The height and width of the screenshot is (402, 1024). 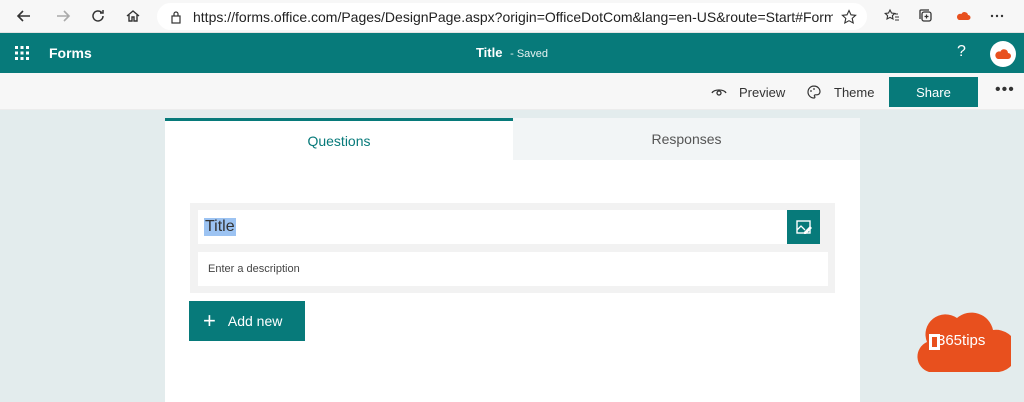 I want to click on insert-image-button, so click(x=803, y=227).